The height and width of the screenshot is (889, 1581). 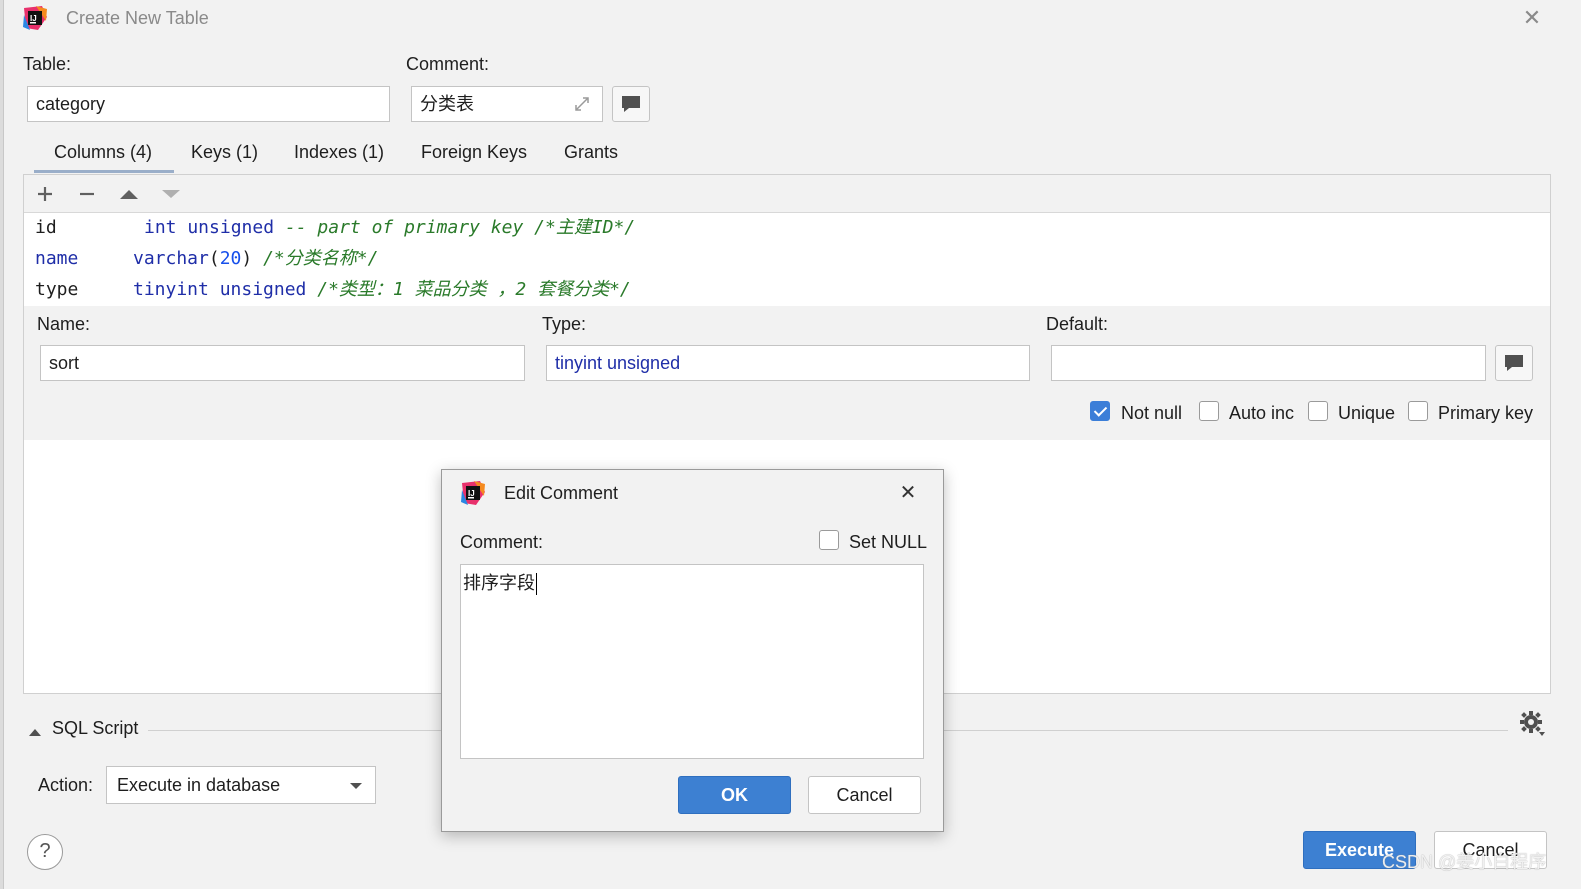 I want to click on not-null-checkbox, so click(x=1100, y=411).